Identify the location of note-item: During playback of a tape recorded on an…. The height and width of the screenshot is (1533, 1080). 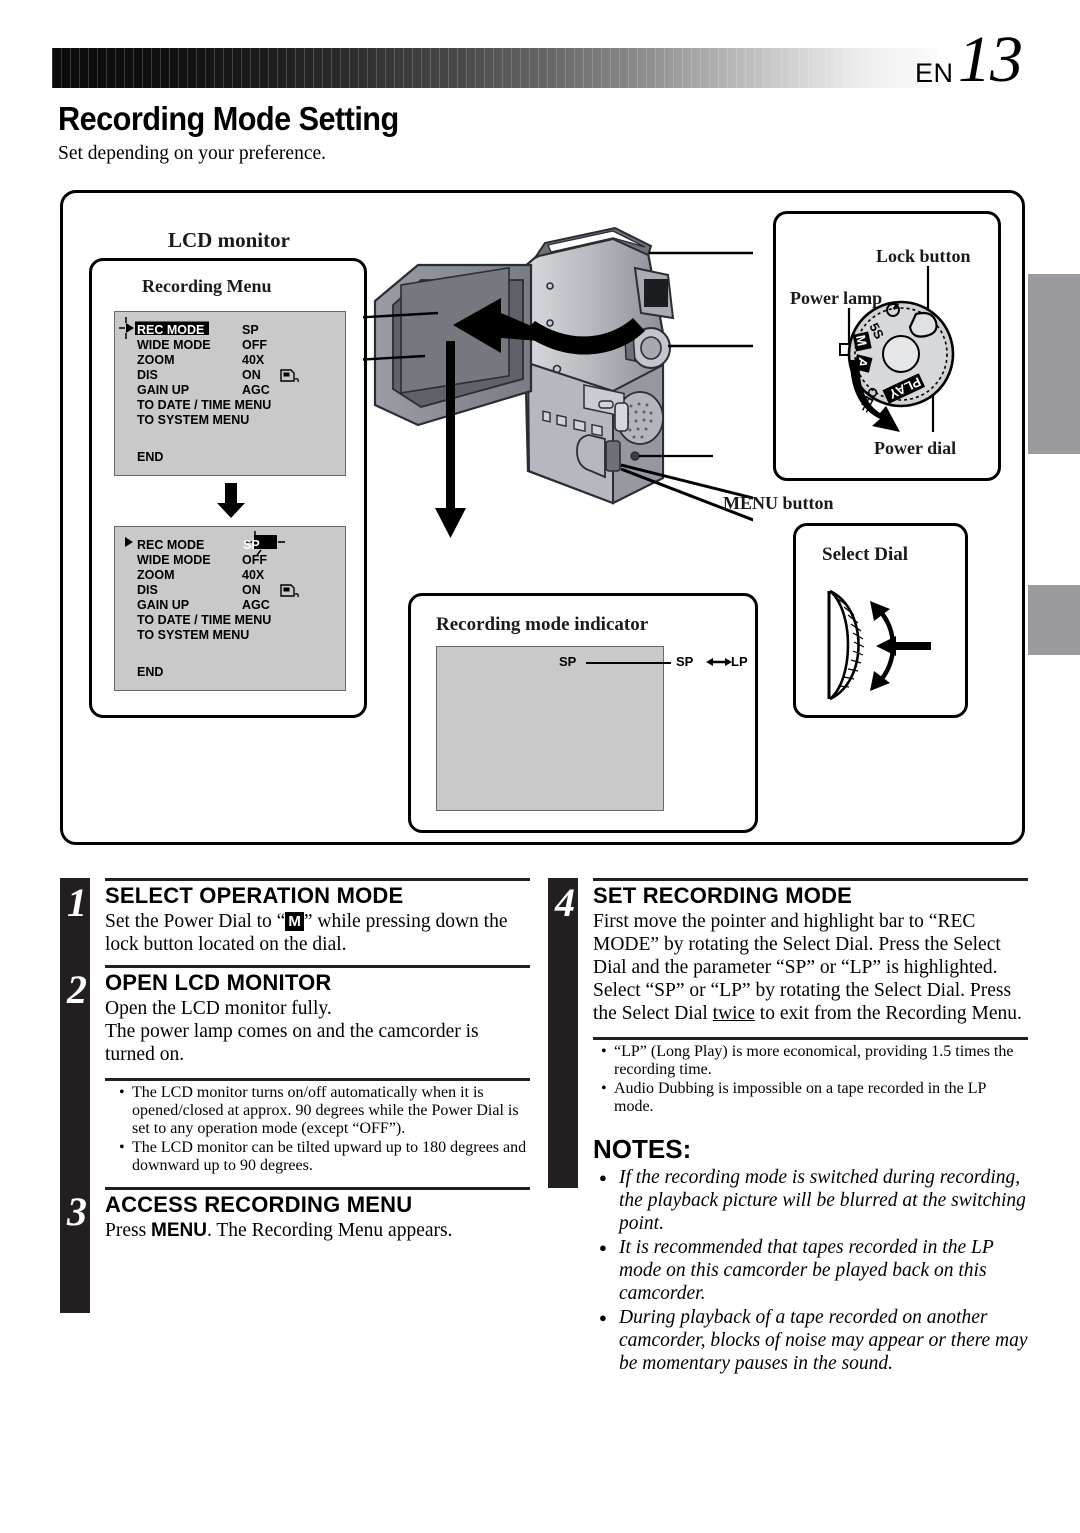
(813, 1340).